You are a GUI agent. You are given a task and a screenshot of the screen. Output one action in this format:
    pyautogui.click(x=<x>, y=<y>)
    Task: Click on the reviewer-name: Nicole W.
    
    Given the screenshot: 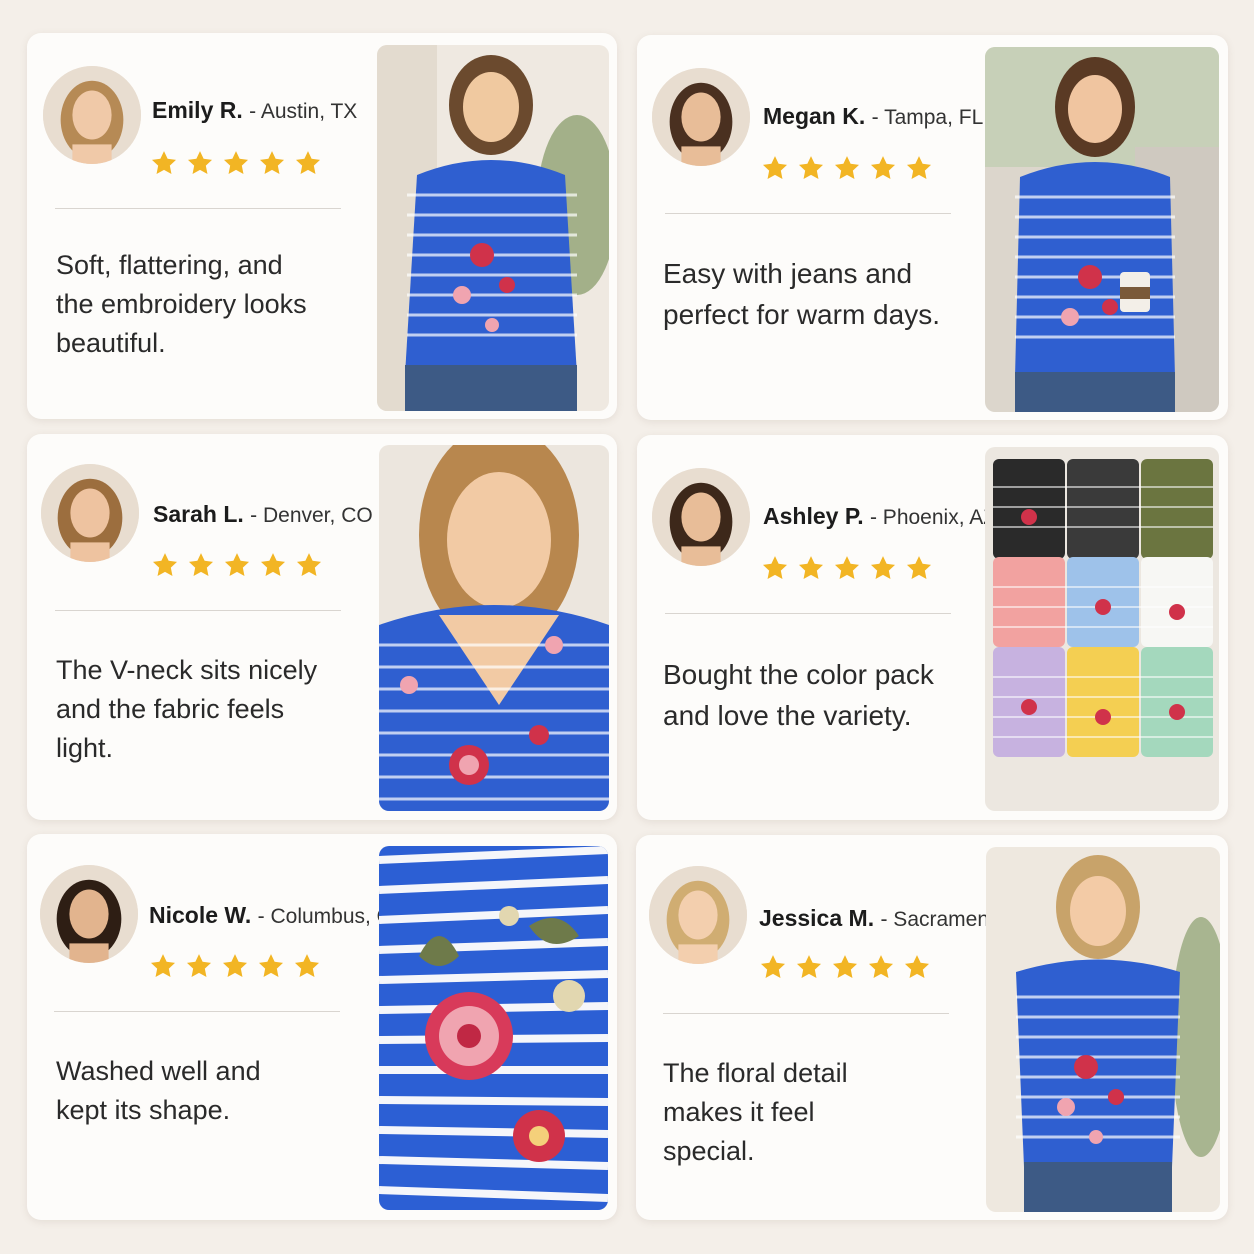 What is the action you would take?
    pyautogui.click(x=200, y=915)
    